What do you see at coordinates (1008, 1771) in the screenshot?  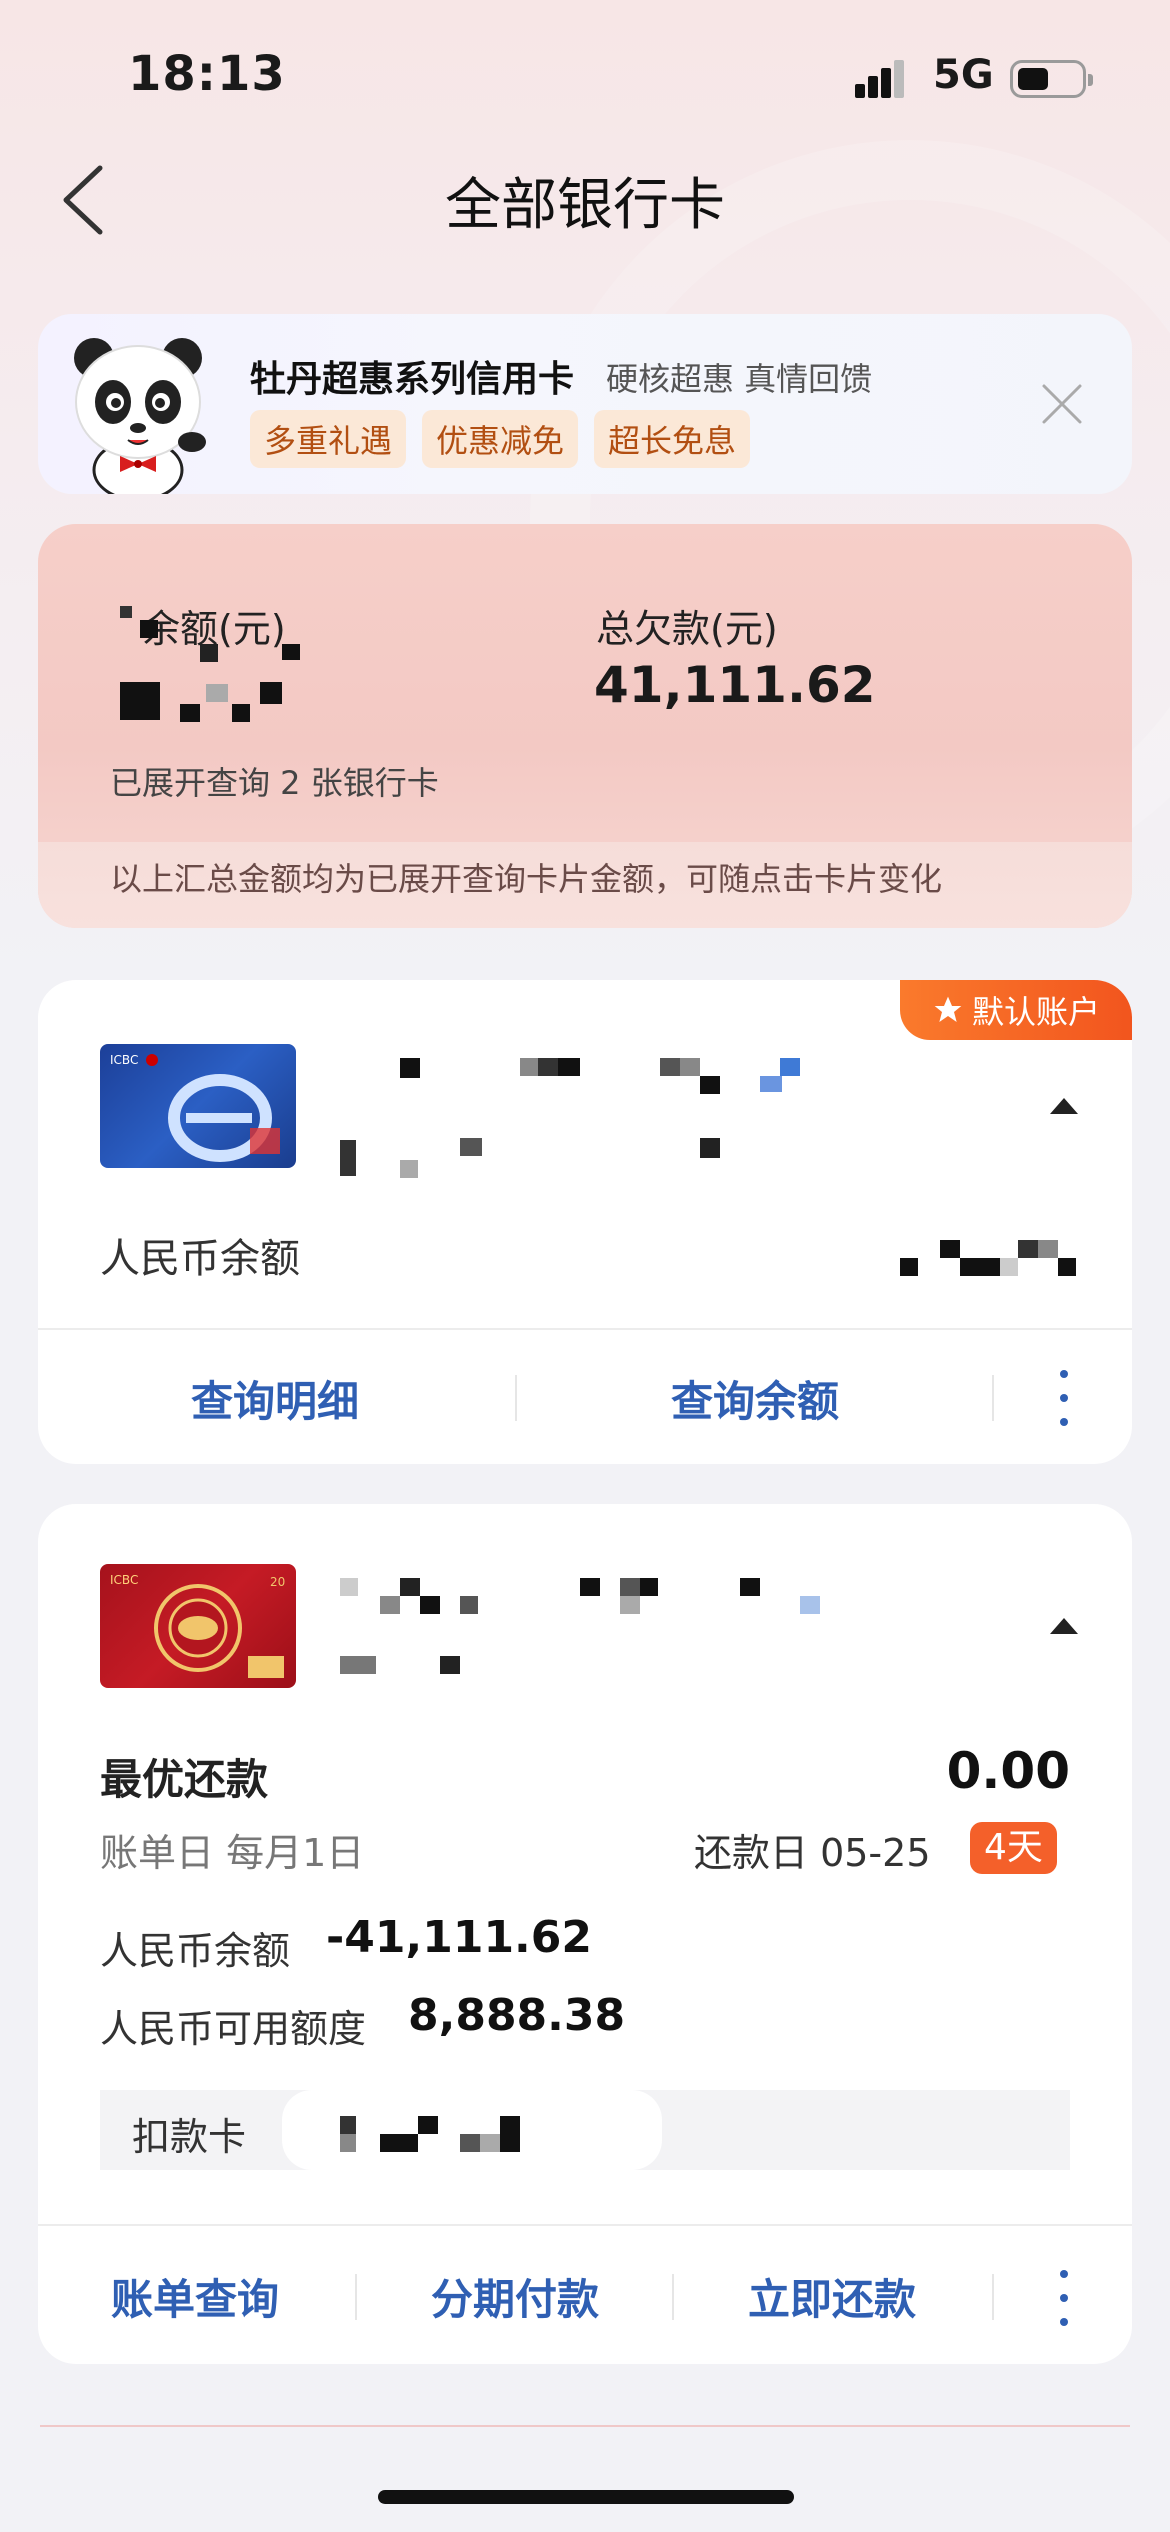 I see `best-repay-value: 0.00` at bounding box center [1008, 1771].